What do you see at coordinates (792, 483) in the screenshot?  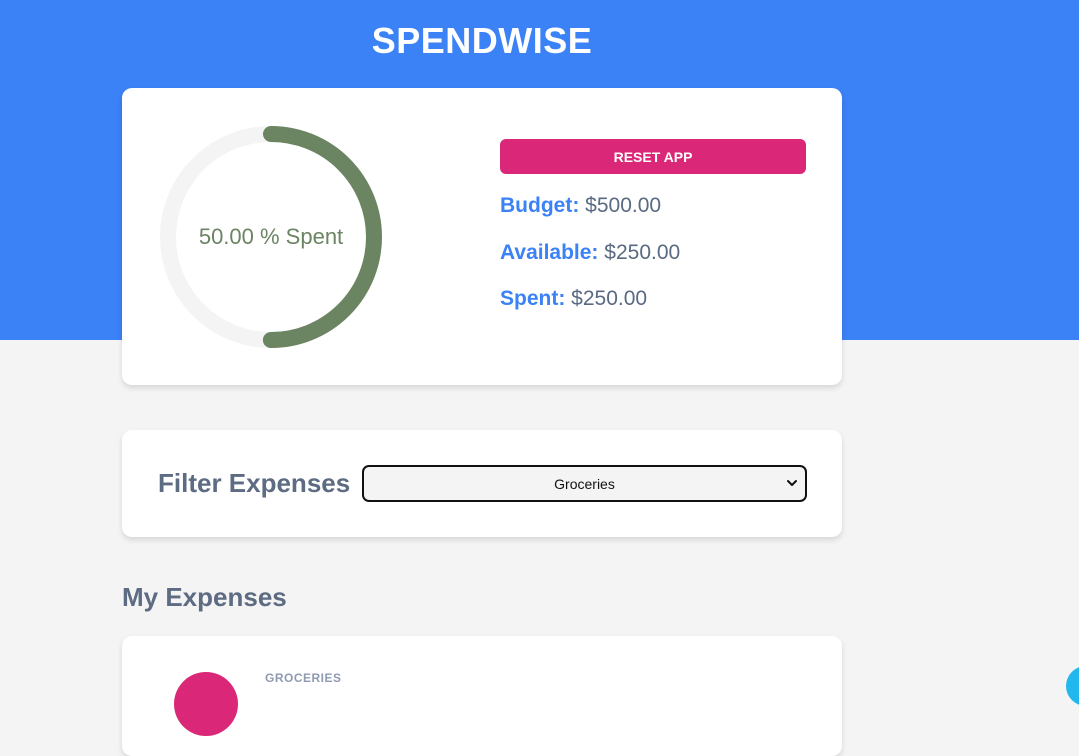 I see `chevron-down-icon` at bounding box center [792, 483].